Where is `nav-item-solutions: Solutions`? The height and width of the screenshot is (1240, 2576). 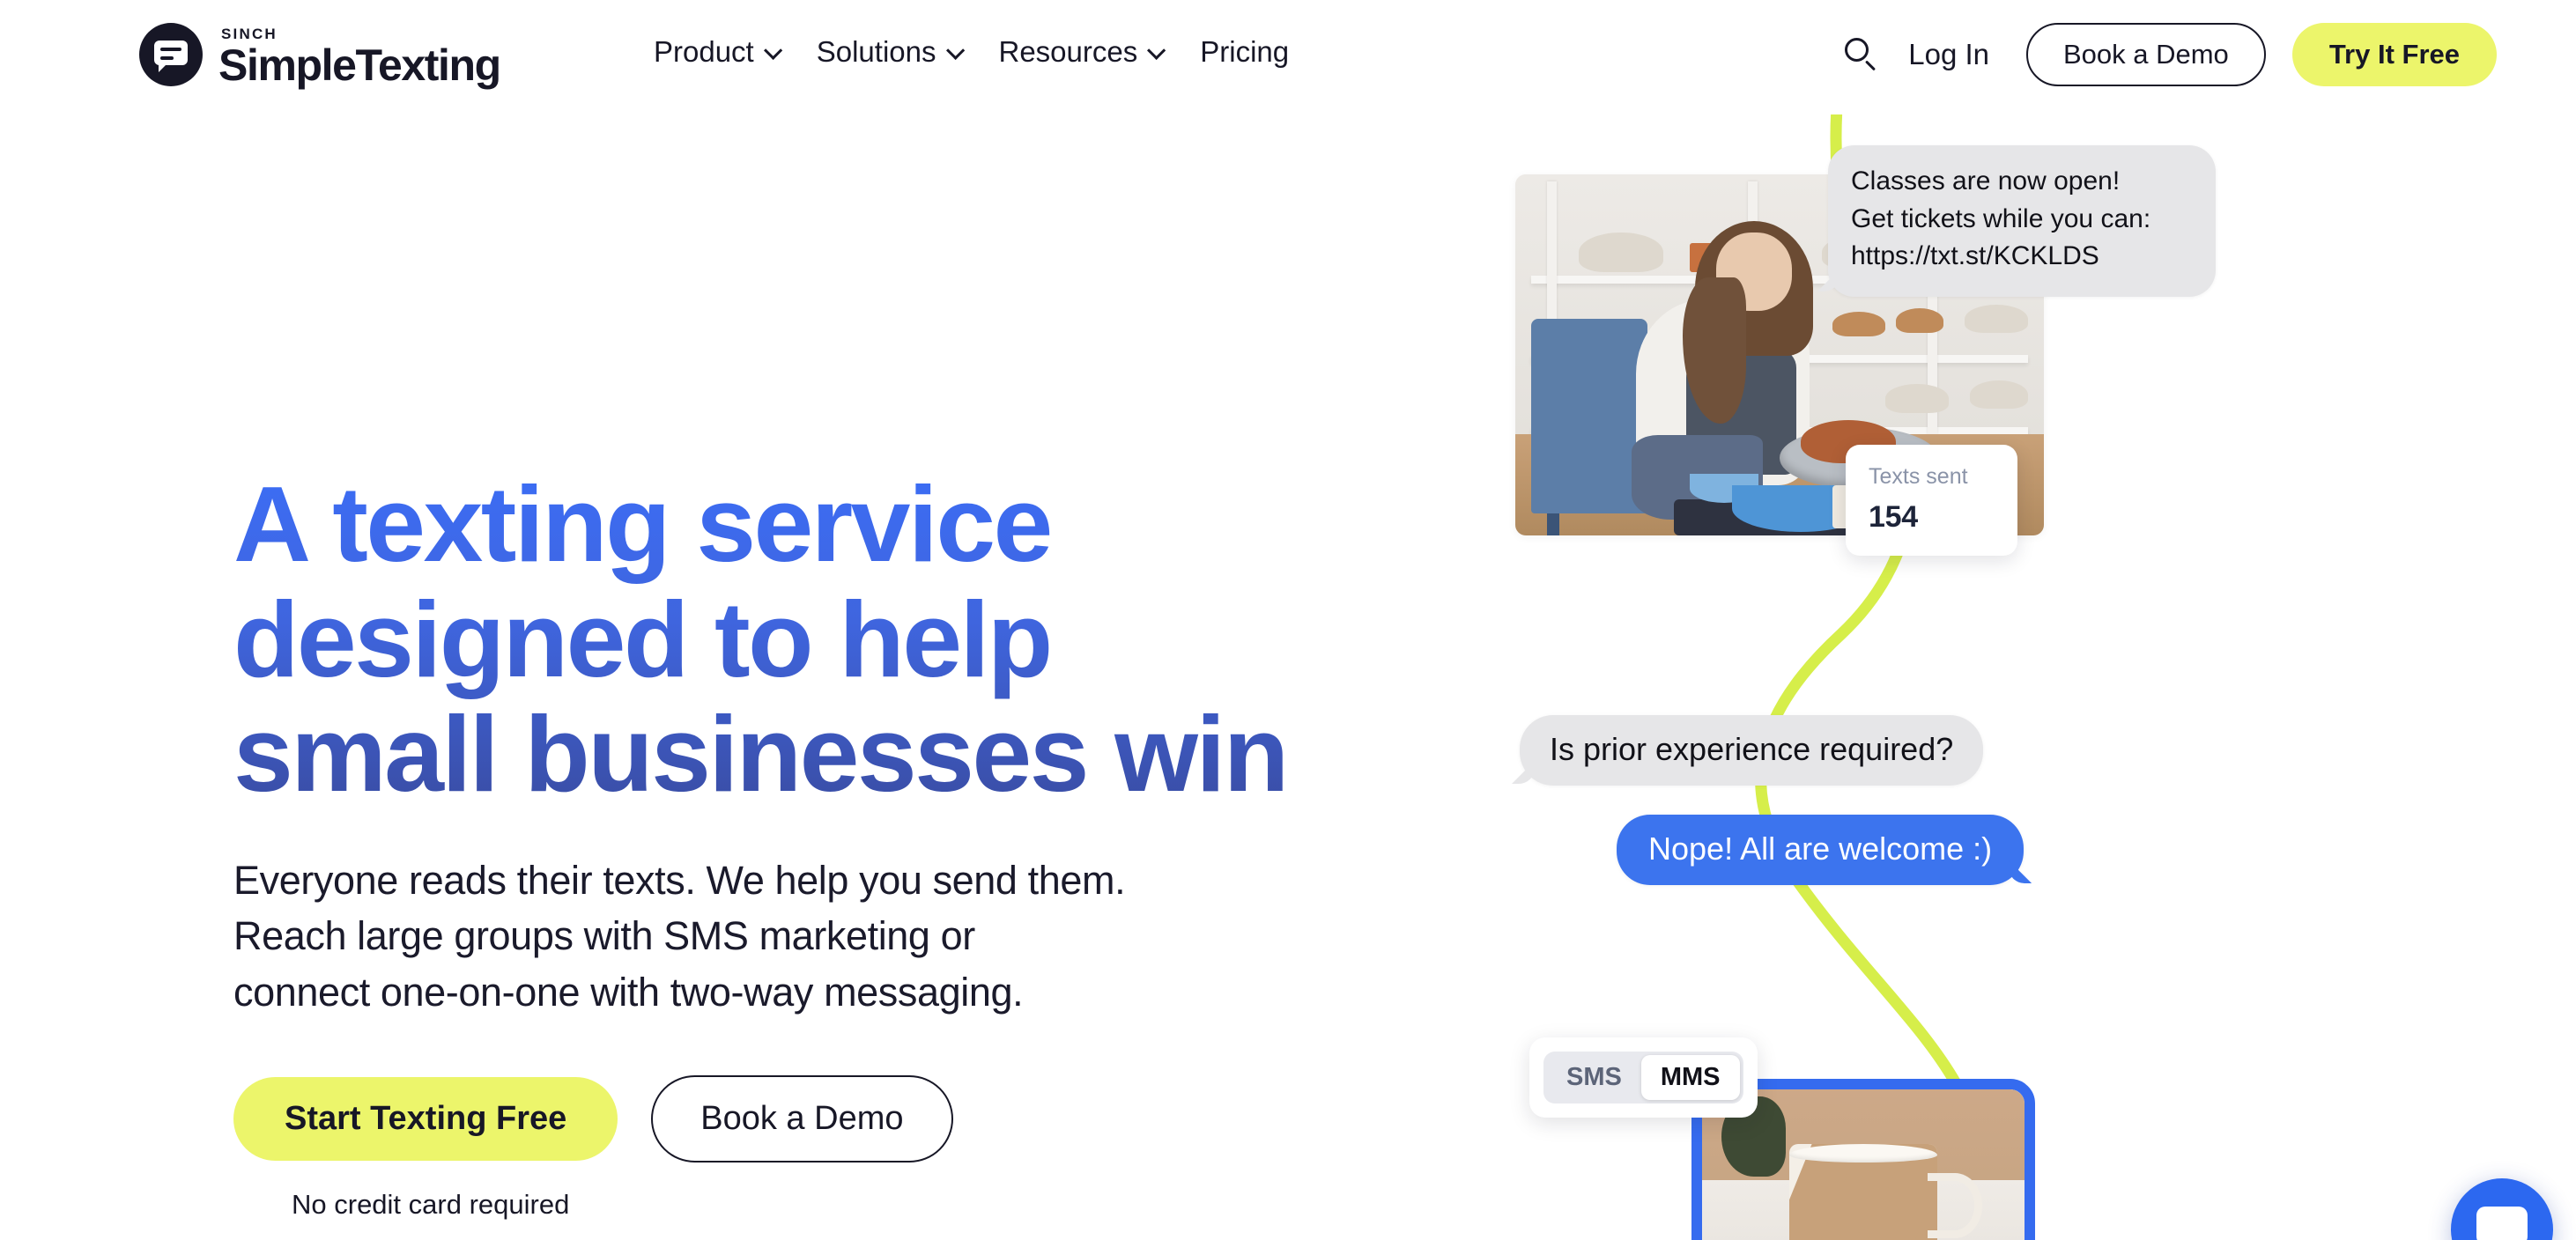 nav-item-solutions: Solutions is located at coordinates (891, 52).